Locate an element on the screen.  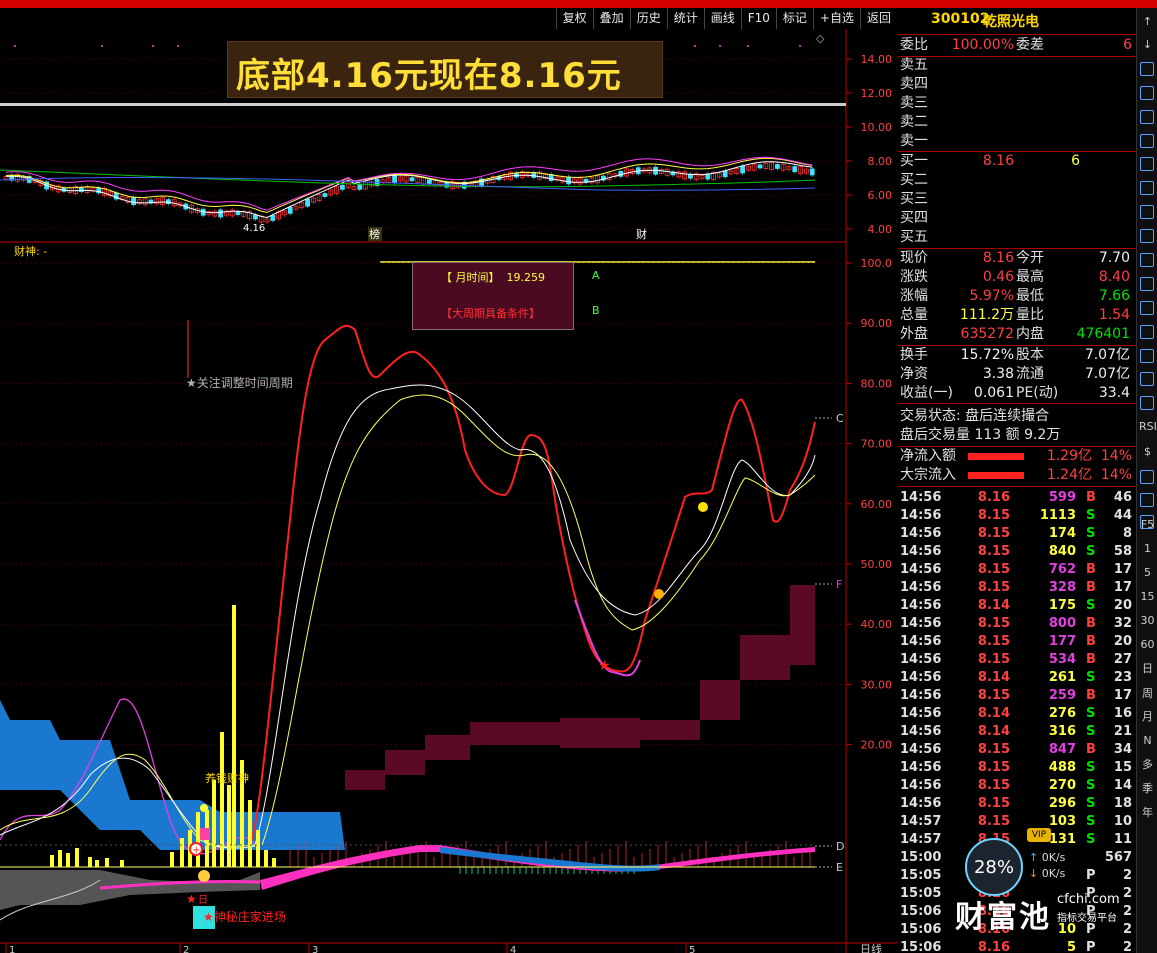
resistance-line is located at coordinates (423, 104).